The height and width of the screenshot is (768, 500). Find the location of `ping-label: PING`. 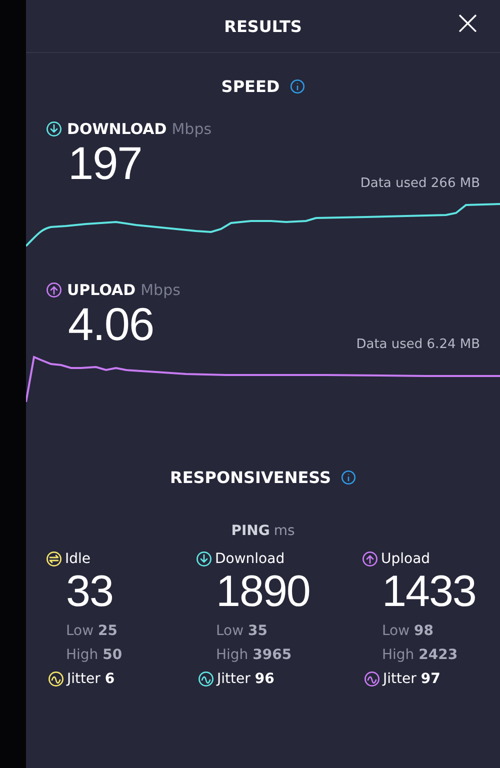

ping-label: PING is located at coordinates (250, 531).